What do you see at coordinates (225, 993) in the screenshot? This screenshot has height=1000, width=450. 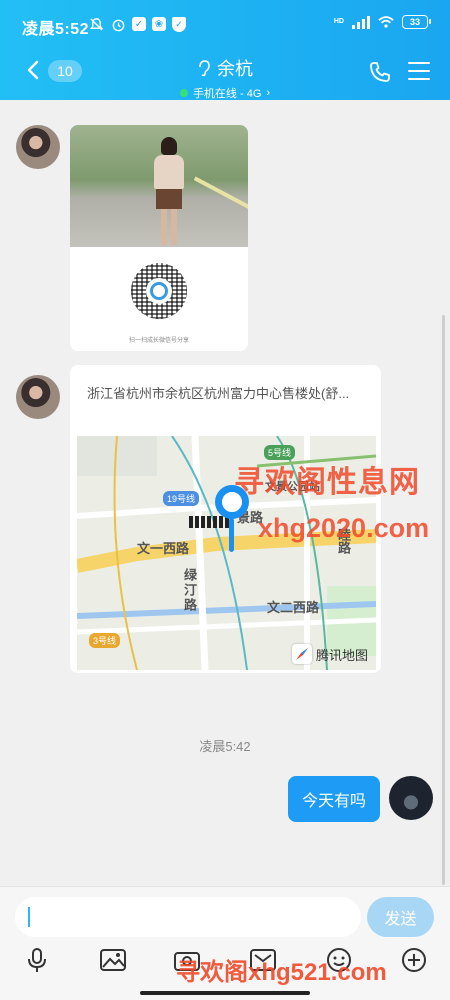 I see `home-indicator` at bounding box center [225, 993].